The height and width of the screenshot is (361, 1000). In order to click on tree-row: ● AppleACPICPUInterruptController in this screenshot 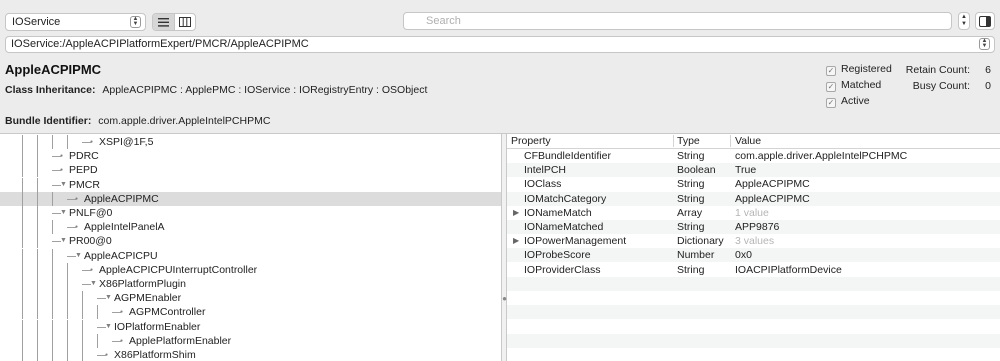, I will do `click(250, 269)`.